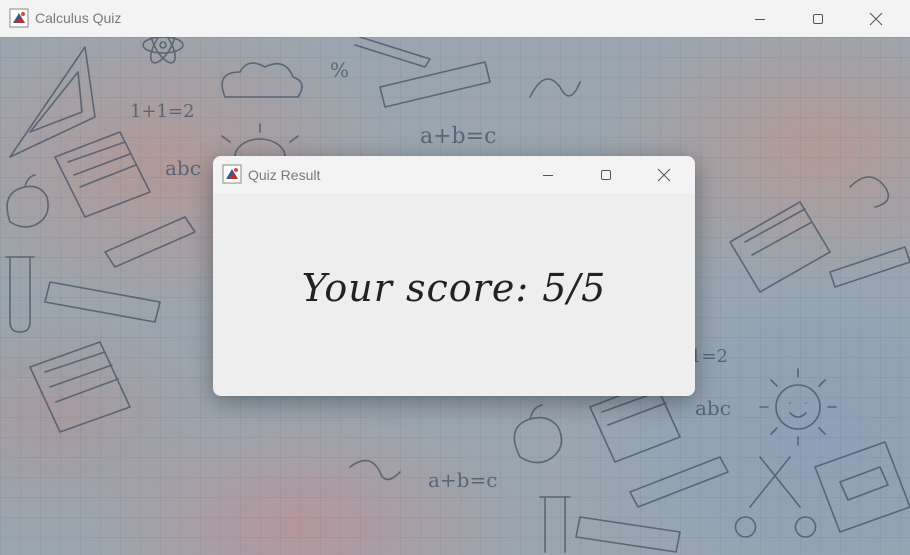 The height and width of the screenshot is (555, 910). I want to click on dialog-close-button, so click(664, 174).